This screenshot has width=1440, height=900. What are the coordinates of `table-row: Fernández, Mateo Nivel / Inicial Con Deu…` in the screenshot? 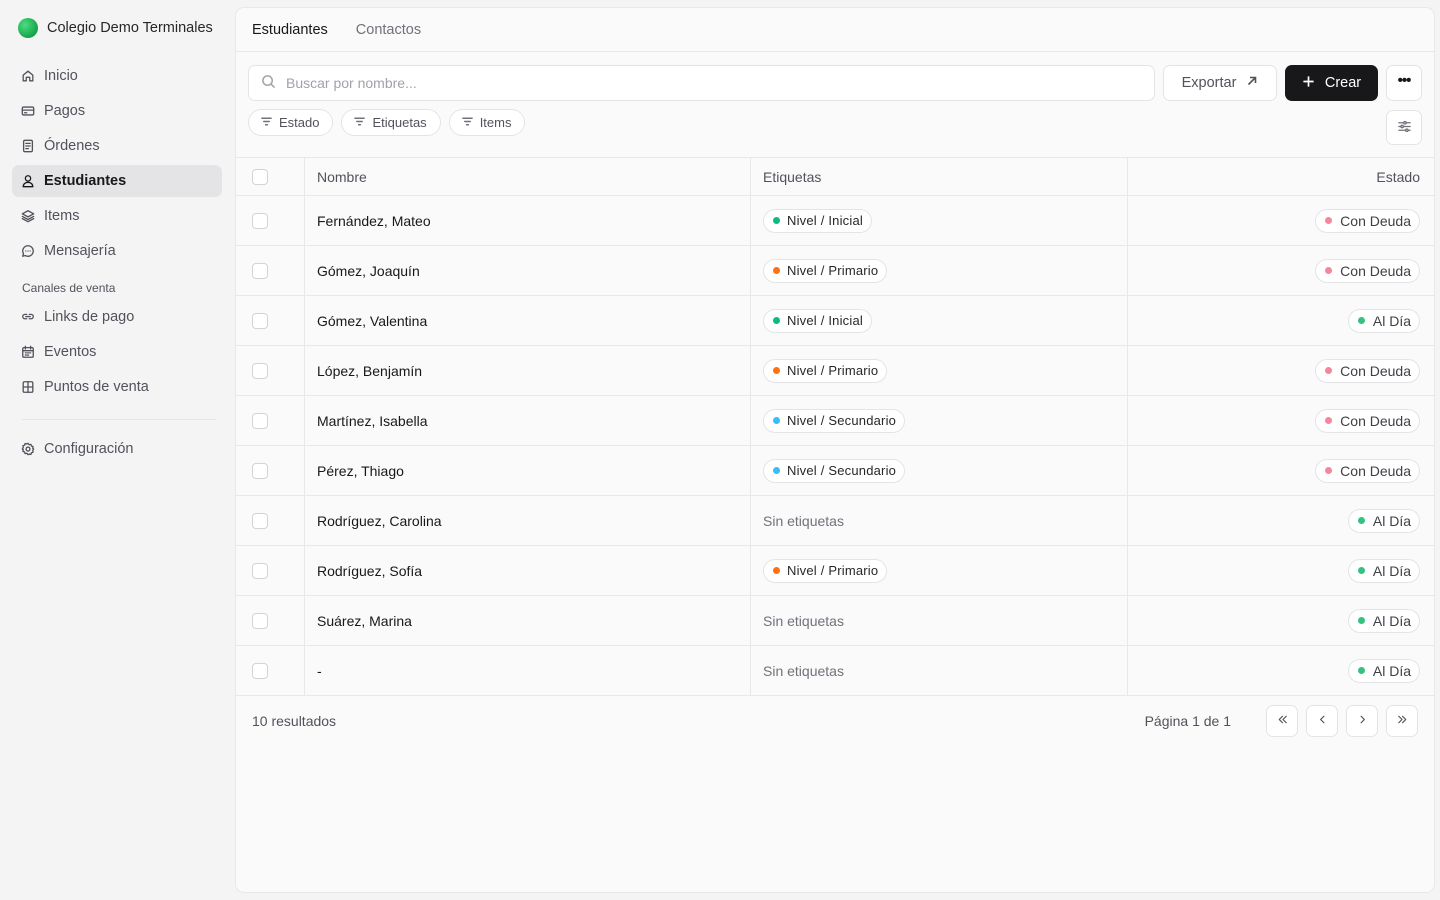 It's located at (835, 221).